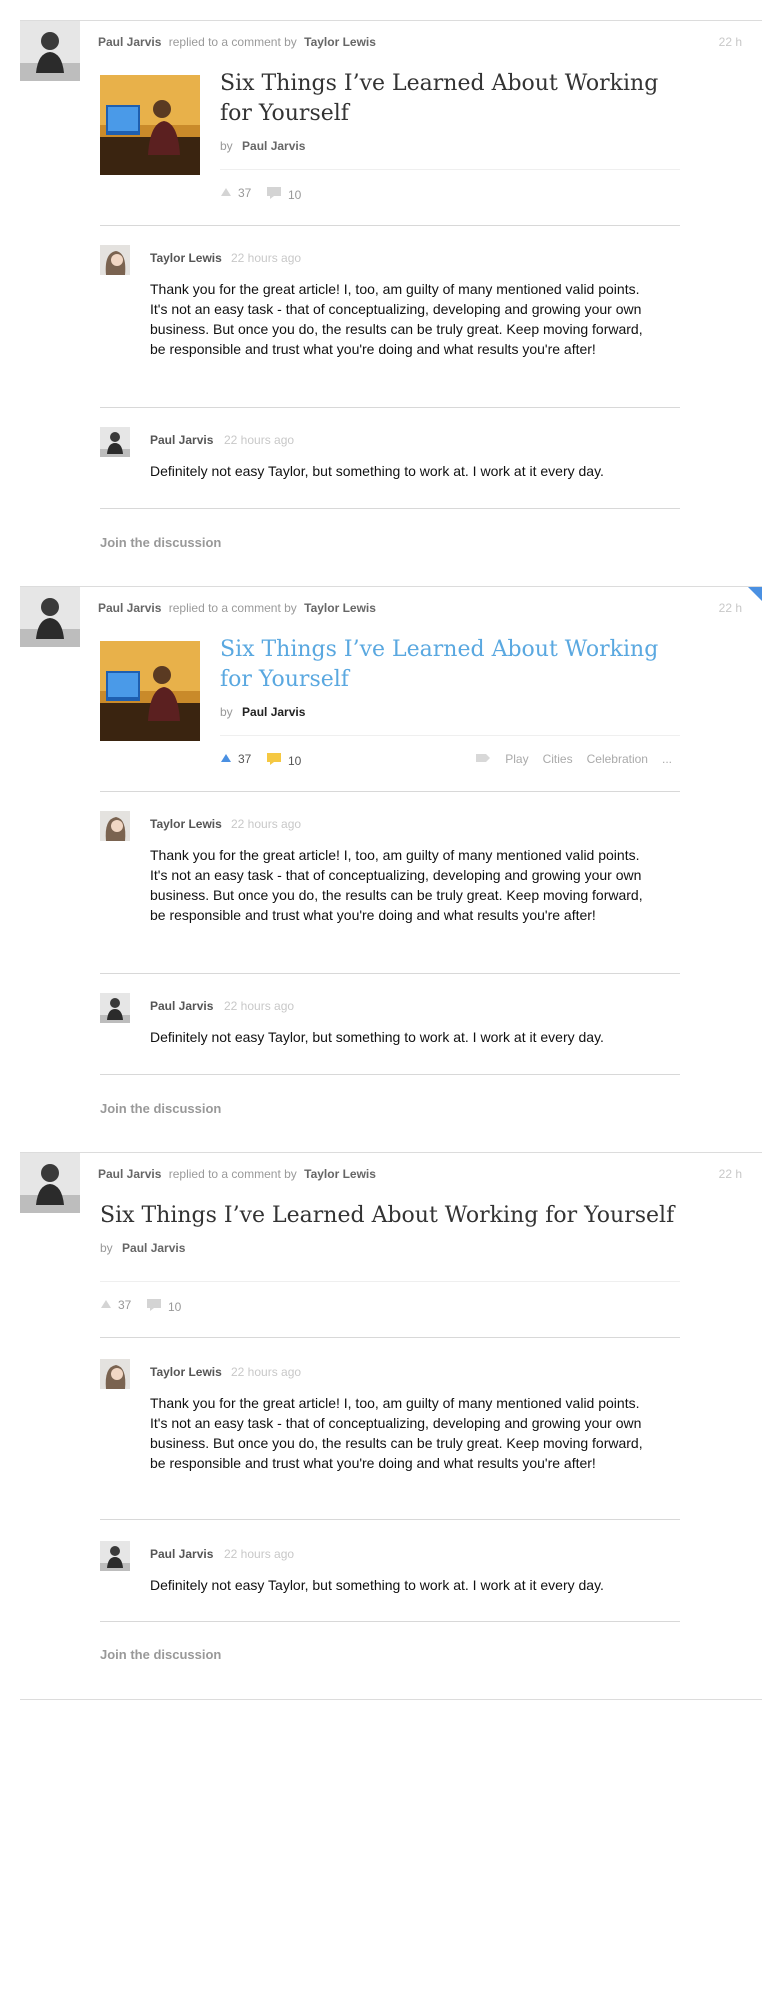 This screenshot has height=2000, width=780. What do you see at coordinates (755, 594) in the screenshot?
I see `unread-flag` at bounding box center [755, 594].